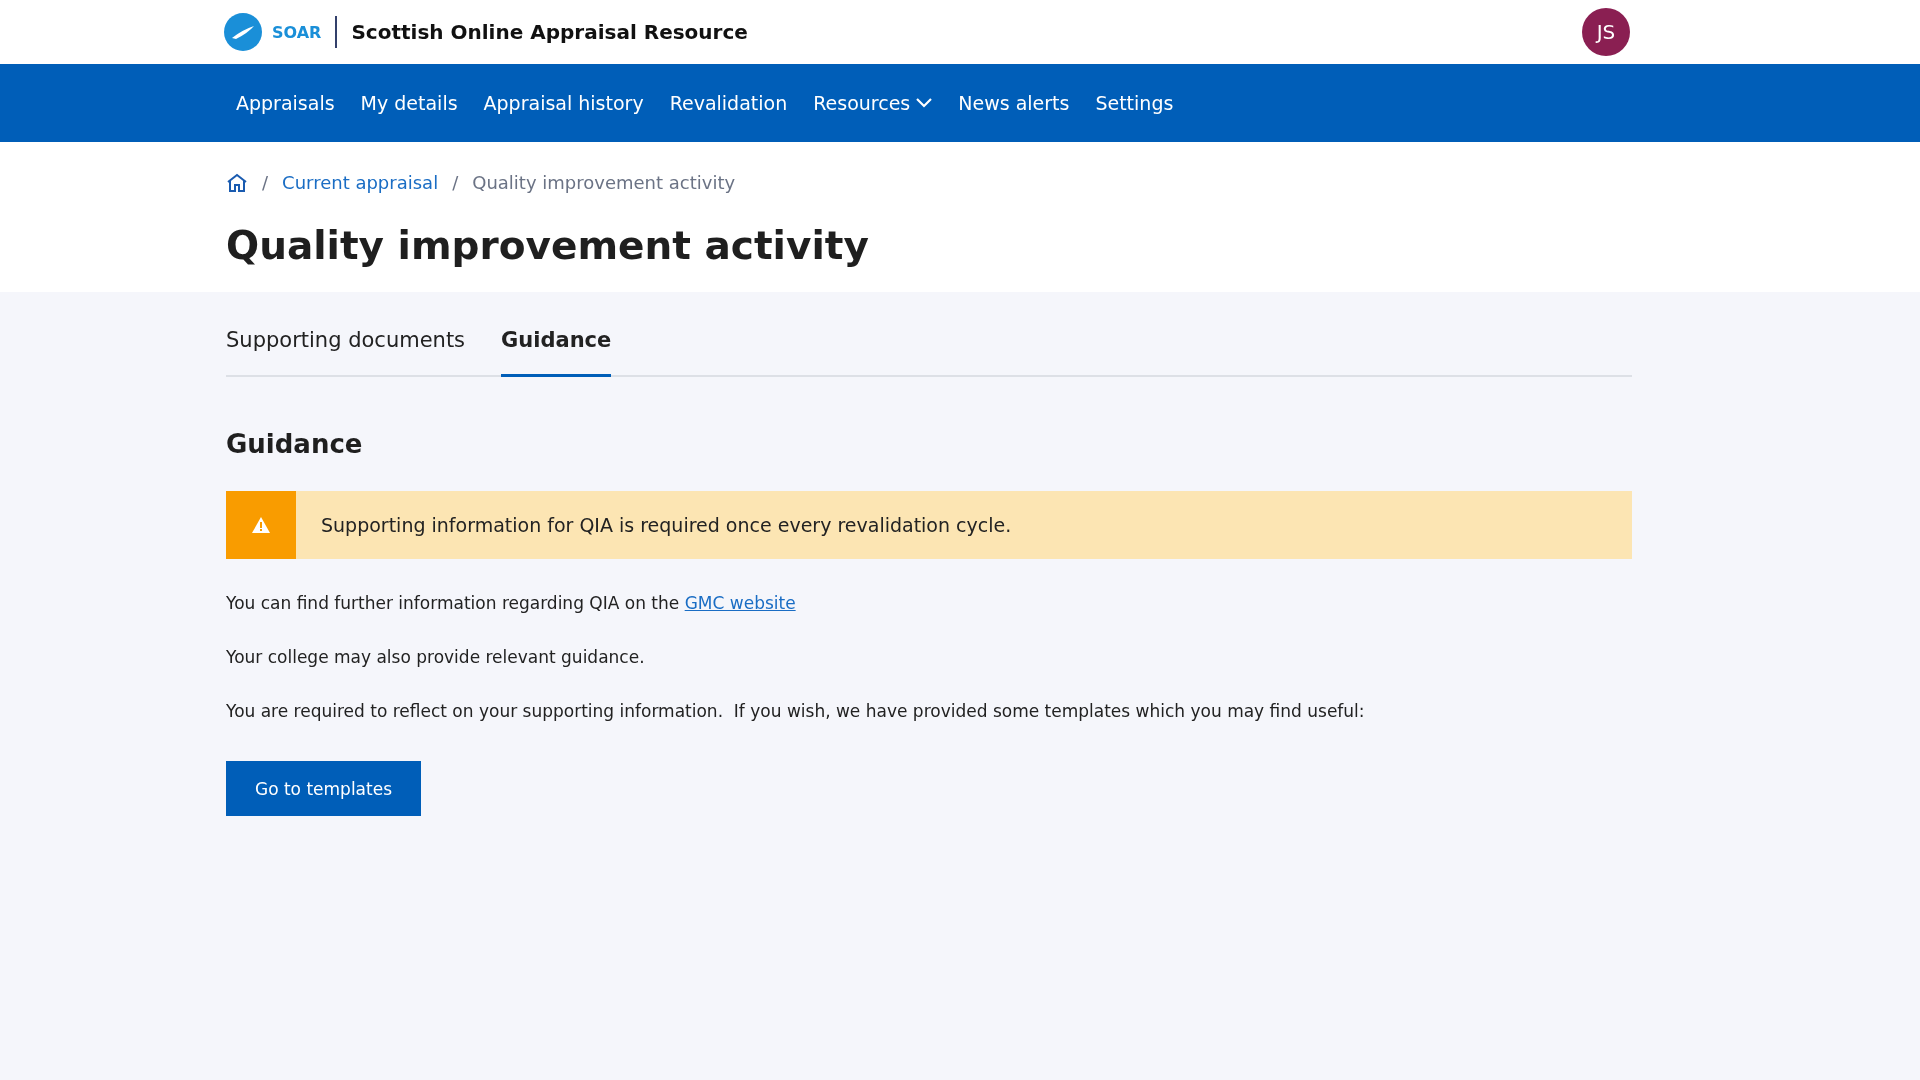 Image resolution: width=1920 pixels, height=1080 pixels. What do you see at coordinates (285, 103) in the screenshot?
I see `nav-item: Appraisals` at bounding box center [285, 103].